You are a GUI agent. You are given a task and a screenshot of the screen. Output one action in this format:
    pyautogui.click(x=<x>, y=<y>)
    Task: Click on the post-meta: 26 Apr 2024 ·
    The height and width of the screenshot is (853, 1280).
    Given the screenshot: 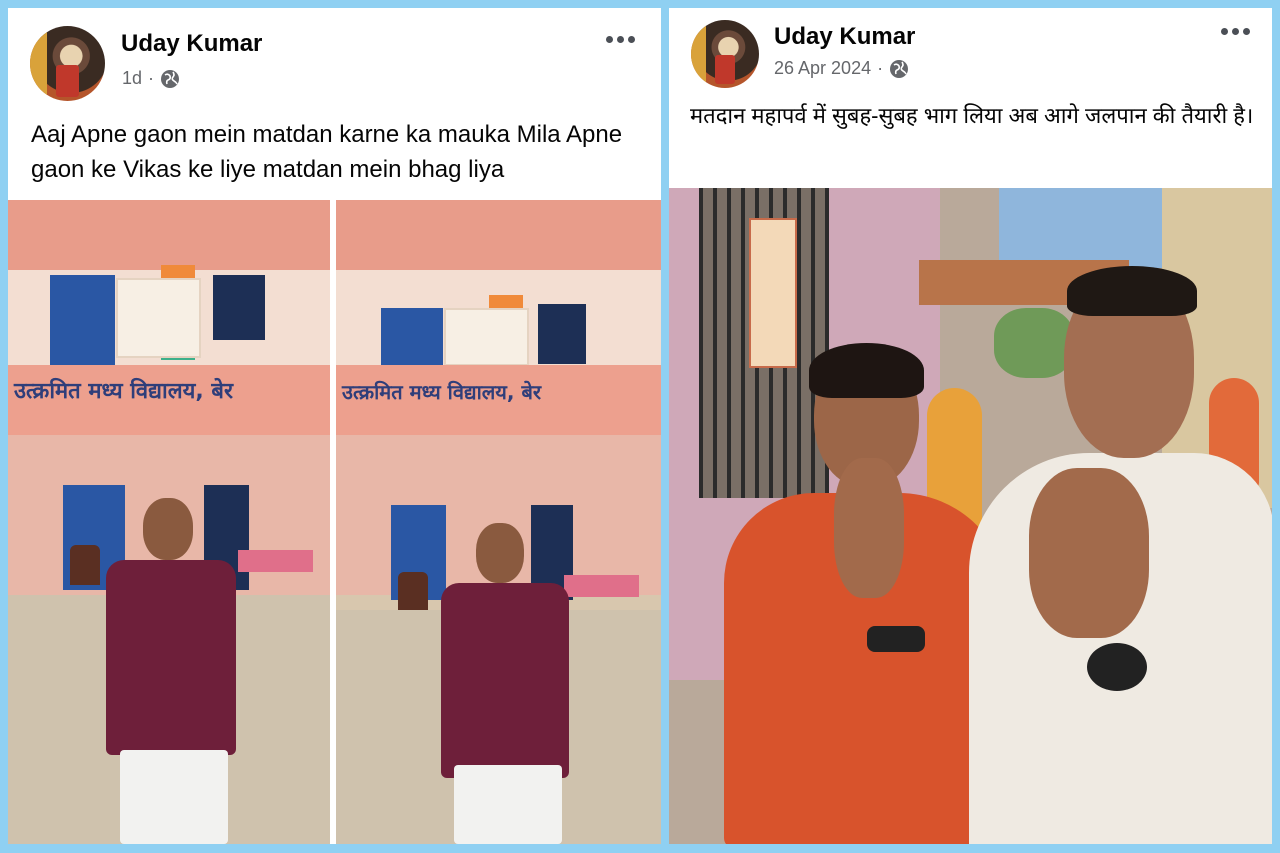 What is the action you would take?
    pyautogui.click(x=841, y=68)
    